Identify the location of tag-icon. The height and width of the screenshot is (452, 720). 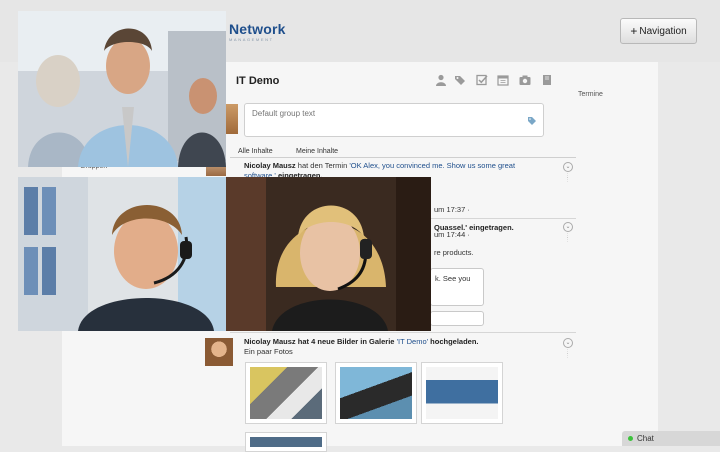
(532, 121).